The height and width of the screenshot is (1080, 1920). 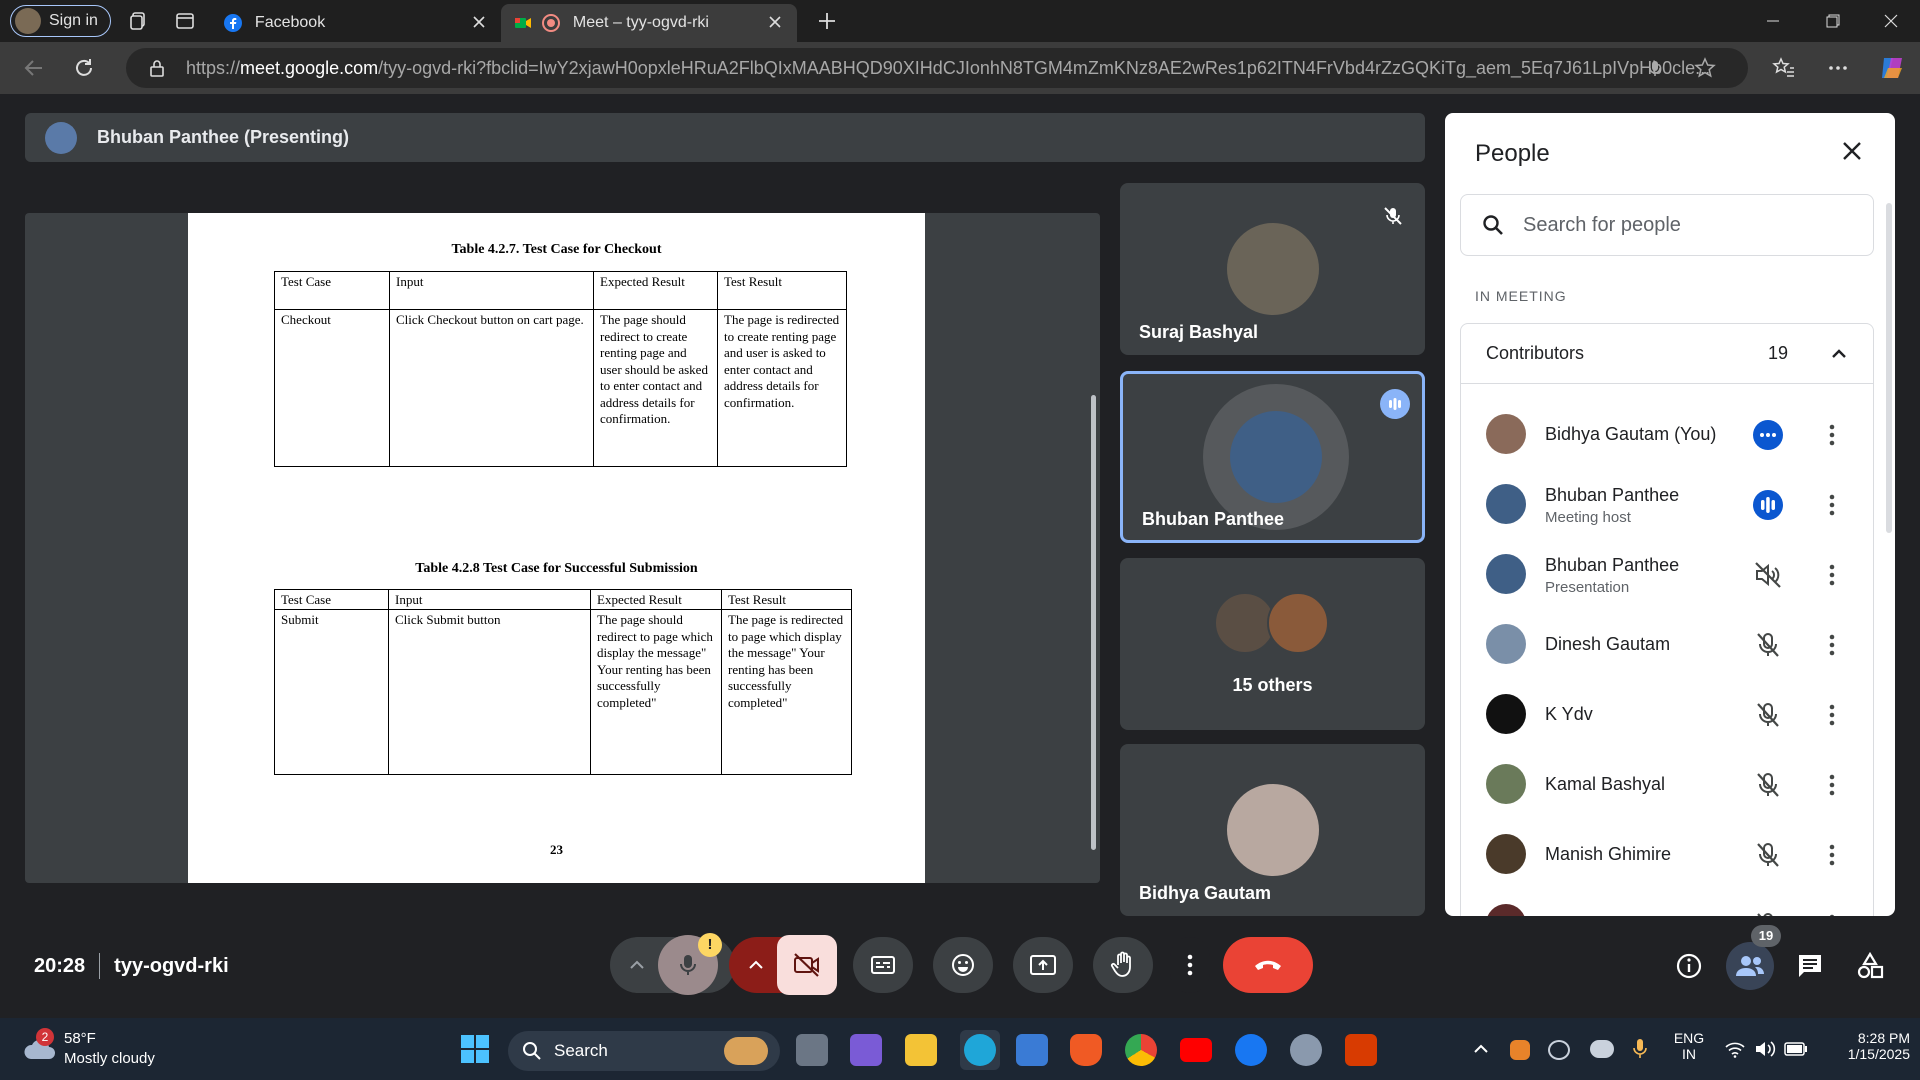 I want to click on tab-meet: Meet – tyy-ogvd-rki, so click(x=648, y=23).